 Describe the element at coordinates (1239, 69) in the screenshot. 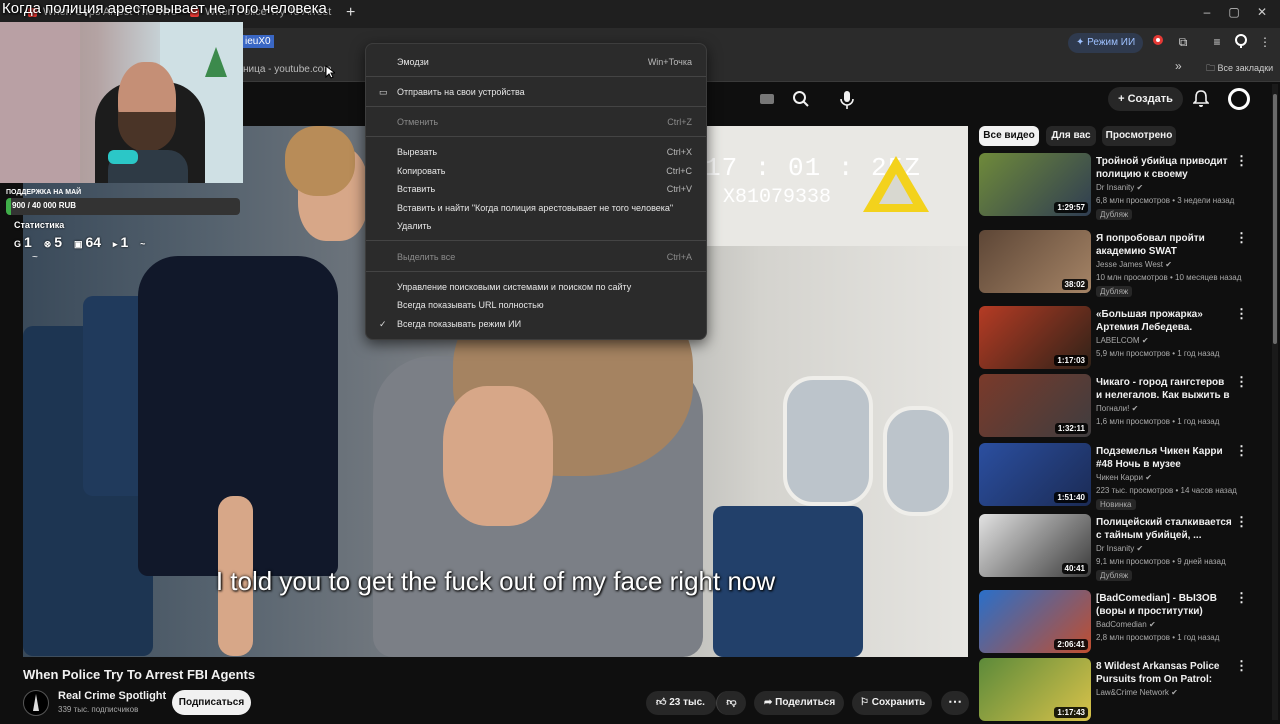

I see `all-bookmarks-button: 🗀 Все закладки` at that location.